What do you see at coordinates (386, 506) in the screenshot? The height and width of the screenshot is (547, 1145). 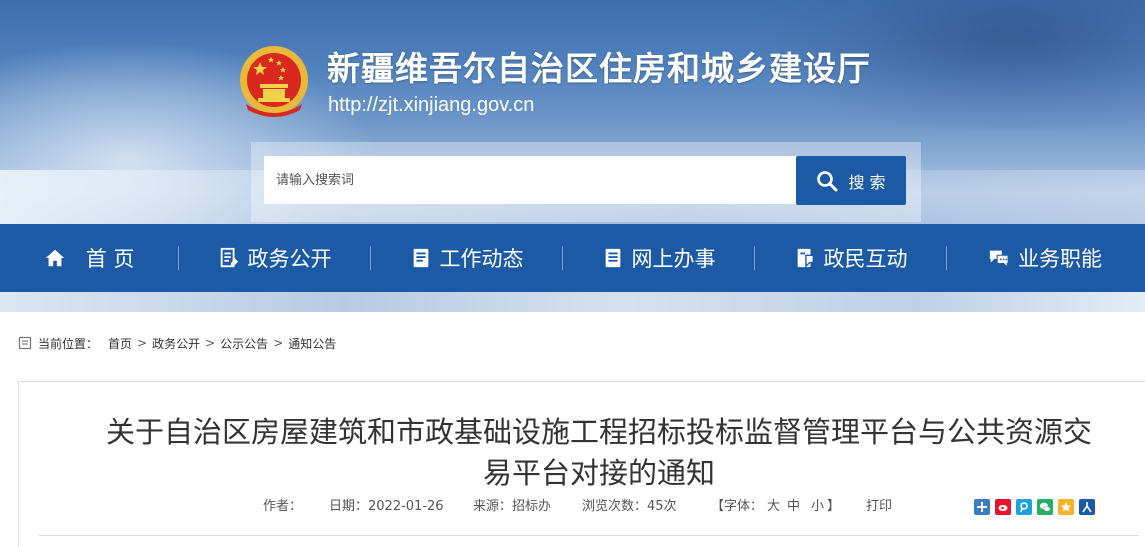 I see `article-date: 日期：2022-01-26` at bounding box center [386, 506].